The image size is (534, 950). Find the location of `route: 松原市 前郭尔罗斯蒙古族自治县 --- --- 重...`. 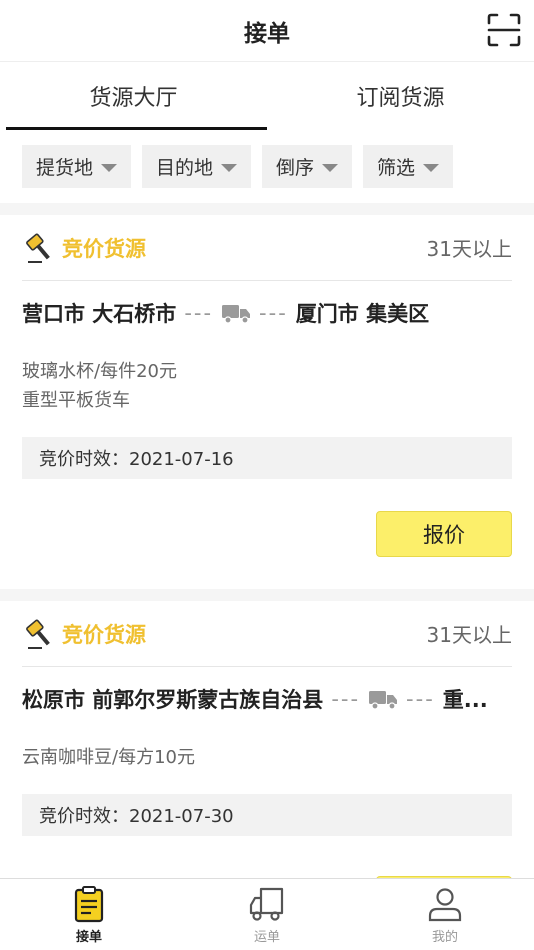

route: 松原市 前郭尔罗斯蒙古族自治县 --- --- 重... is located at coordinates (267, 699).